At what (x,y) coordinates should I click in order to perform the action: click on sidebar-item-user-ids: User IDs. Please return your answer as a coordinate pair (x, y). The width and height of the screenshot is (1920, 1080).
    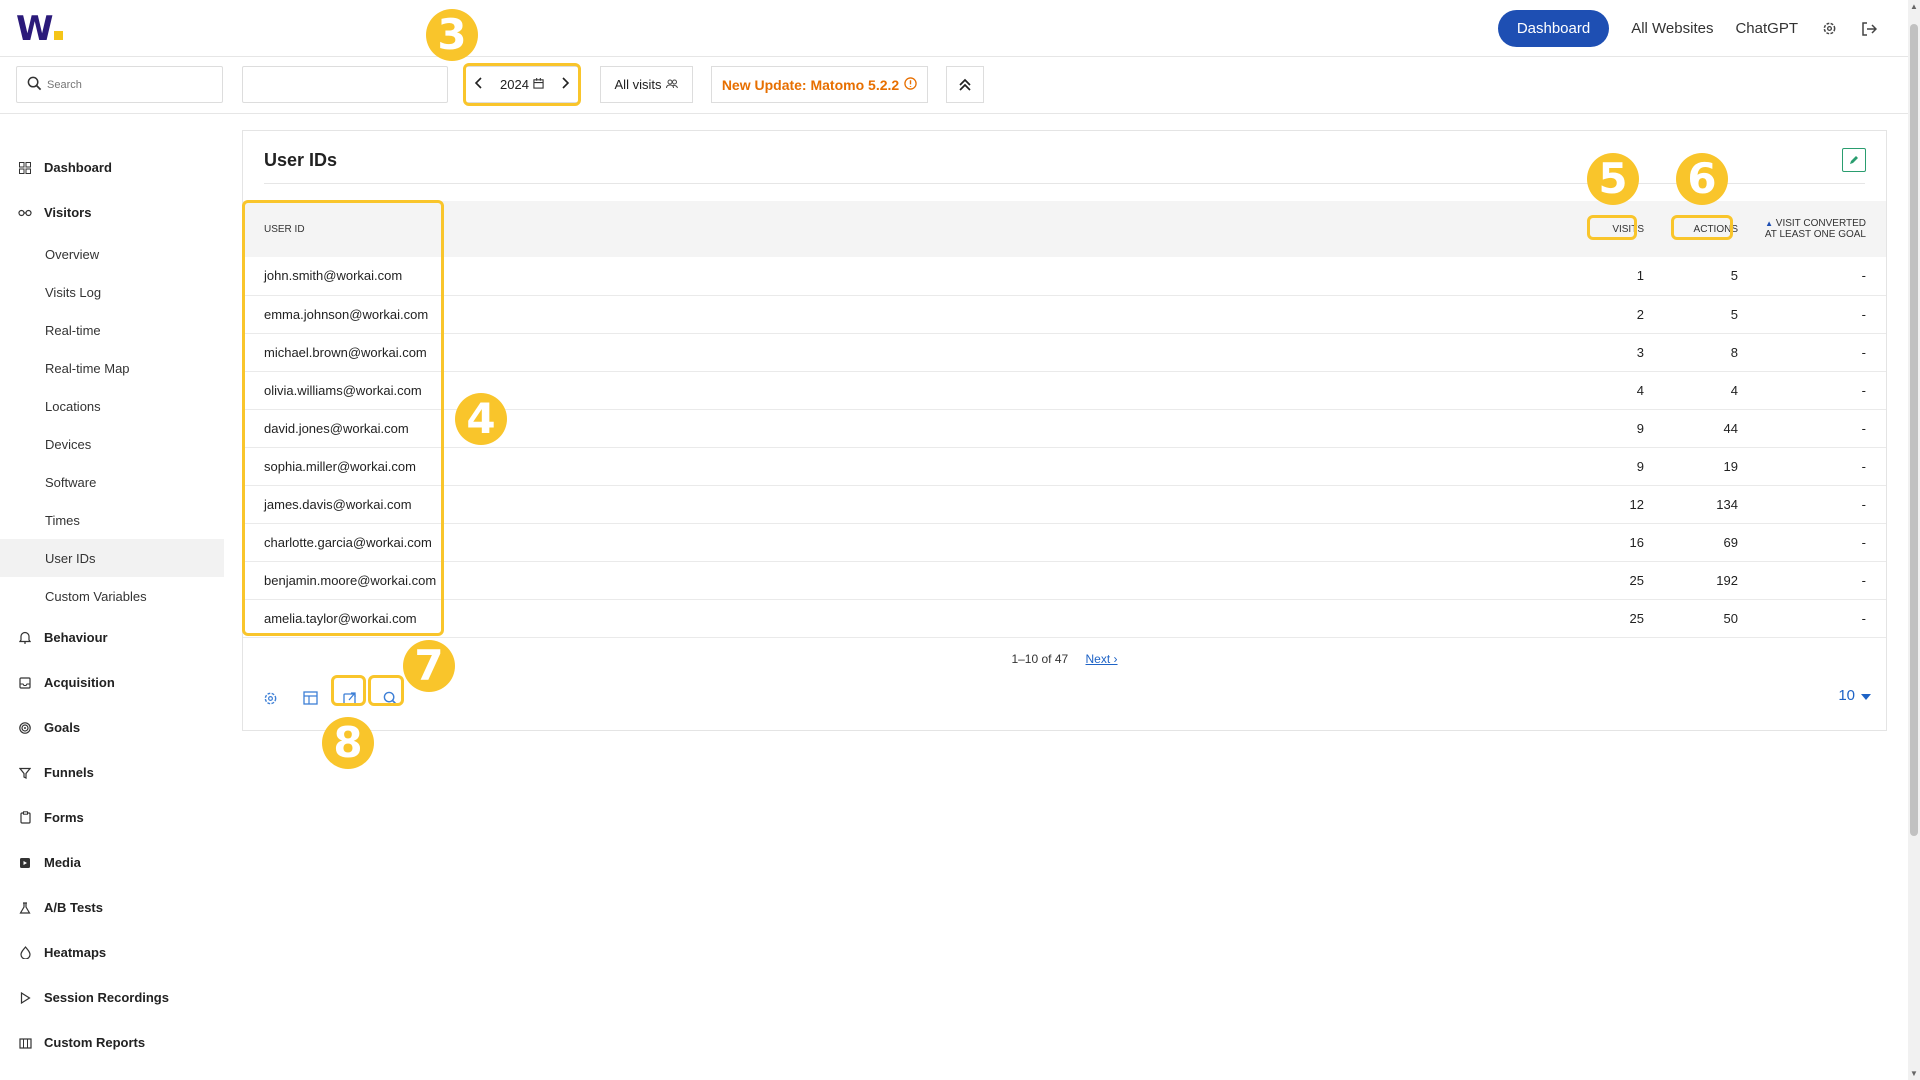
    Looking at the image, I should click on (112, 558).